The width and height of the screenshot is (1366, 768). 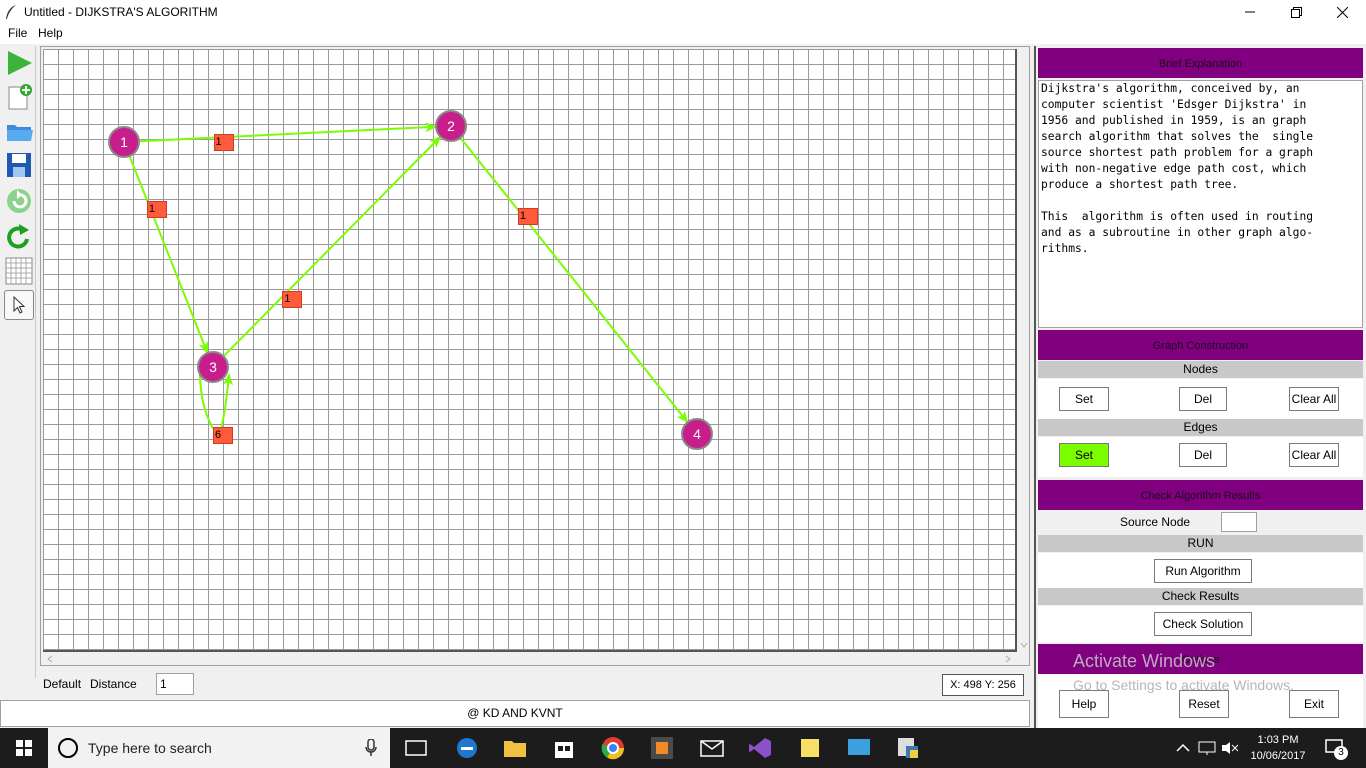 I want to click on check-subheader: Check Results, so click(x=1200, y=596).